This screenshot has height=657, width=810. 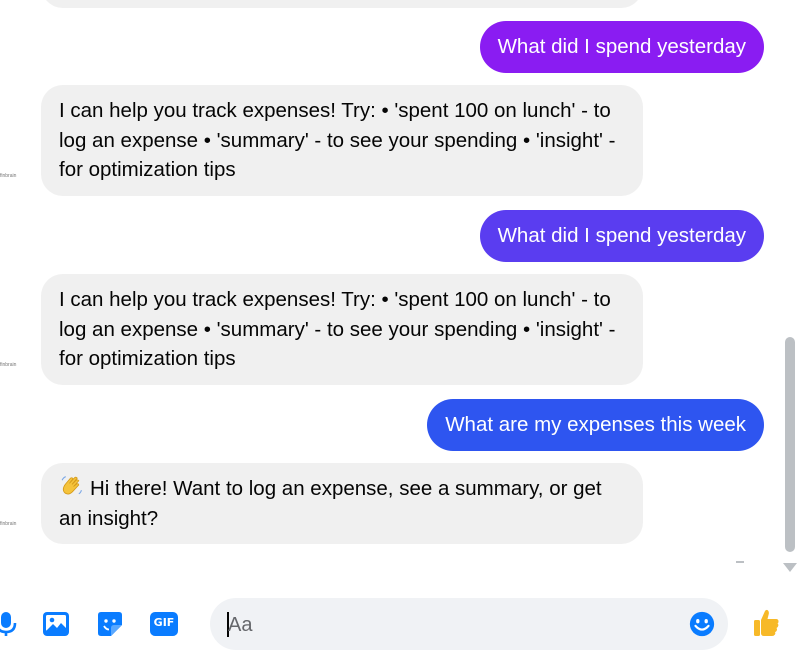 I want to click on scroll-down-arrow-icon, so click(x=790, y=567).